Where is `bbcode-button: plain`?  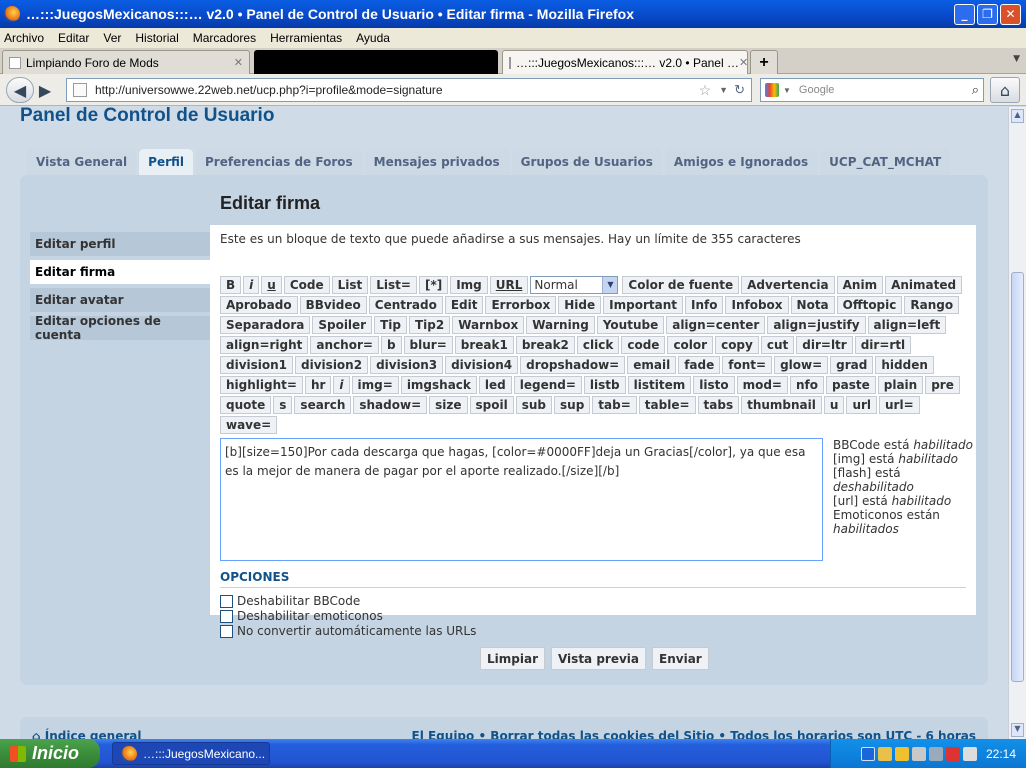 bbcode-button: plain is located at coordinates (900, 385).